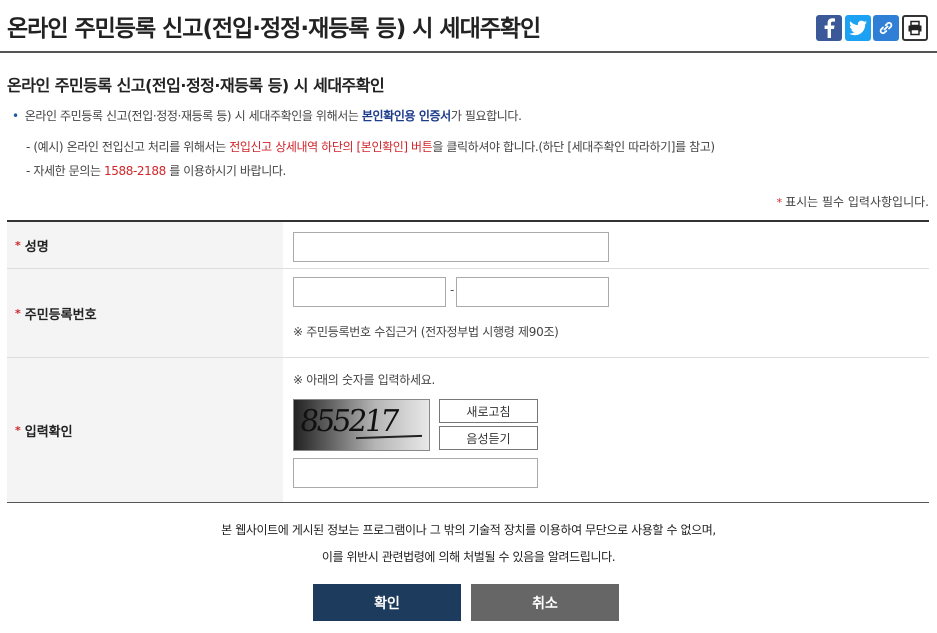 The image size is (937, 633). I want to click on disclaimer-line-2: 이를 위반시 관련법령에 의해 처벌될 수 있음을 알려드립니다., so click(468, 557).